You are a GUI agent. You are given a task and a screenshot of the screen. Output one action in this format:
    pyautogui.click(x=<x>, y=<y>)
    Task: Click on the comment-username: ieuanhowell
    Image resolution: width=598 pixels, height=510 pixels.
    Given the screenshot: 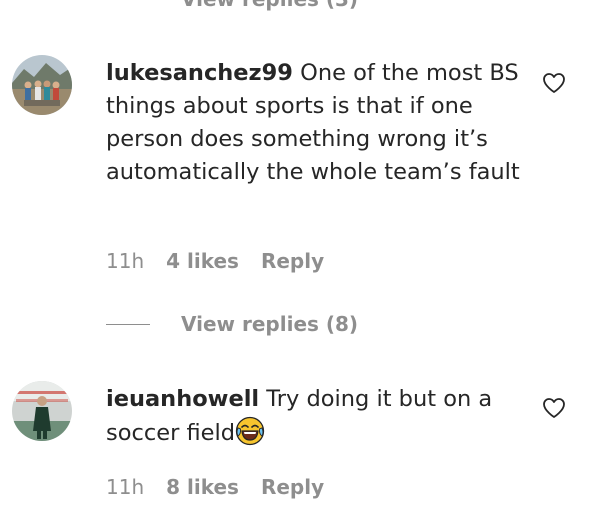 What is the action you would take?
    pyautogui.click(x=182, y=399)
    